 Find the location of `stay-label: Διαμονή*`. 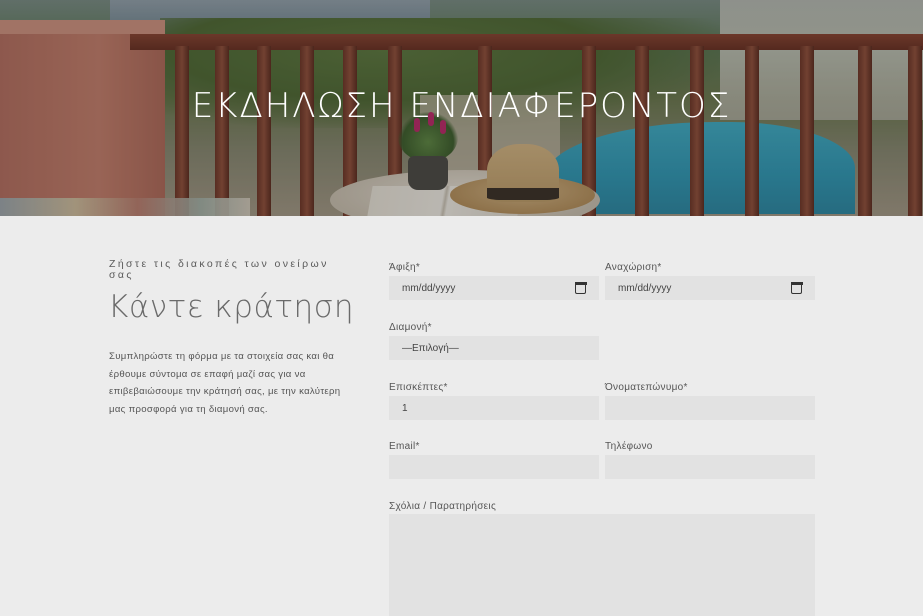

stay-label: Διαμονή* is located at coordinates (410, 327).